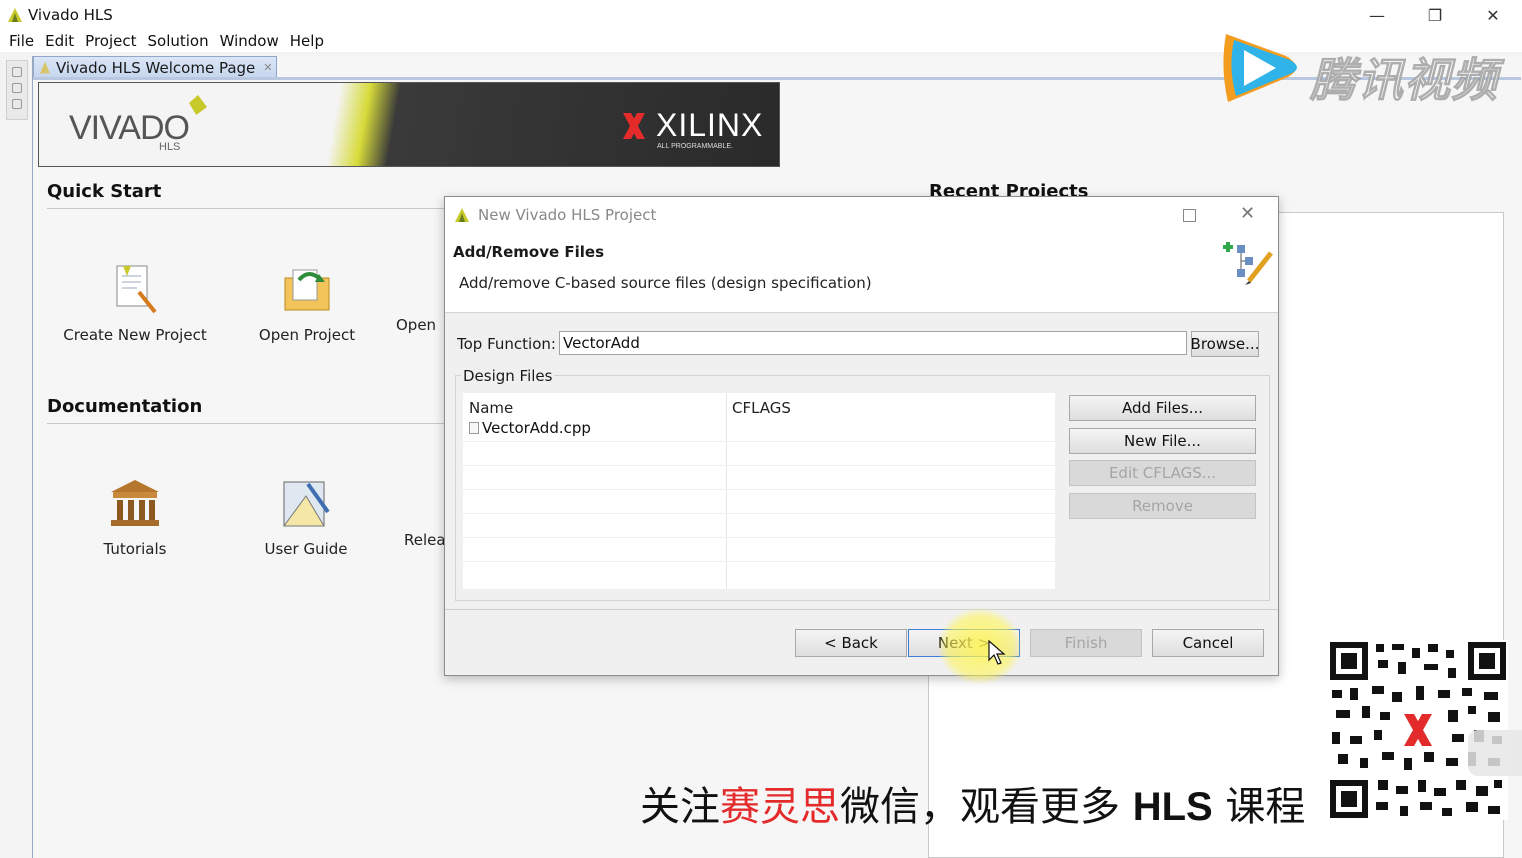 This screenshot has width=1522, height=858. Describe the element at coordinates (491, 408) in the screenshot. I see `column-header-name: Name` at that location.